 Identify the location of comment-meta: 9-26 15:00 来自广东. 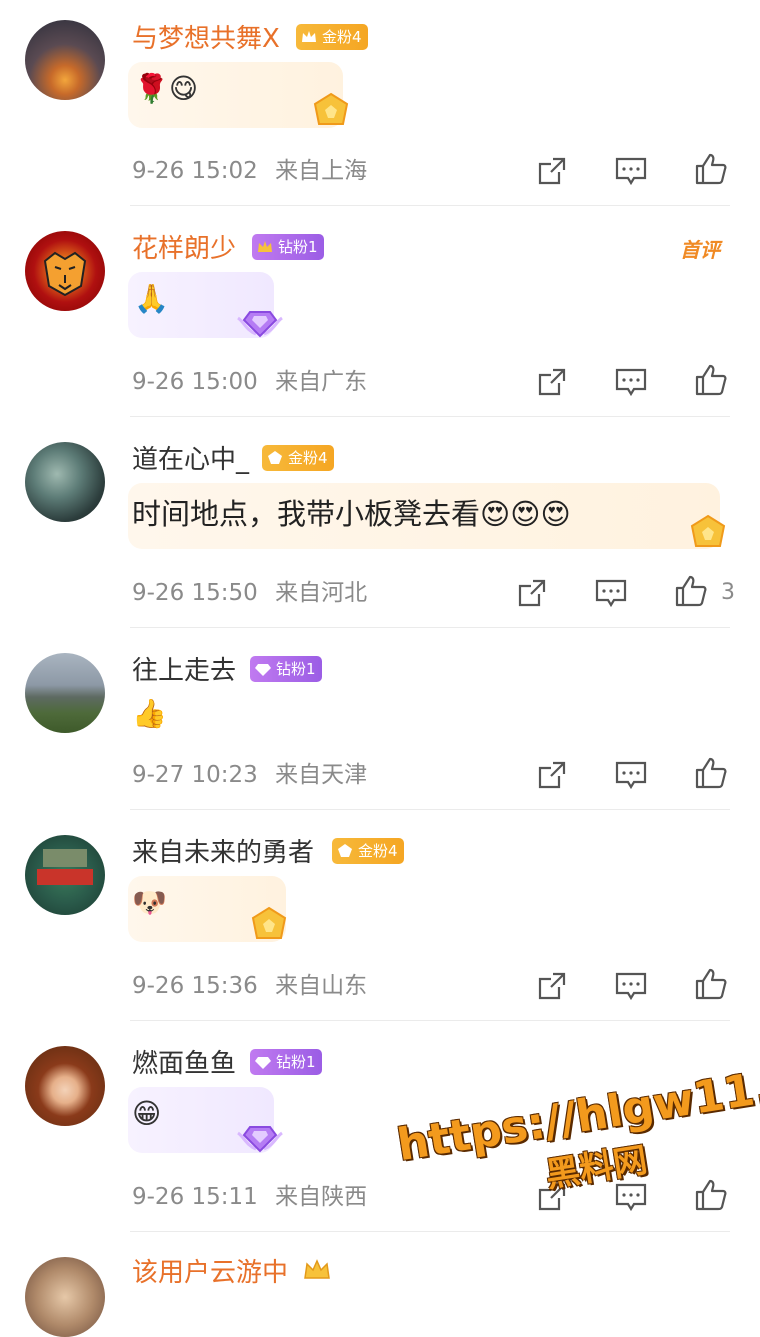
(249, 382).